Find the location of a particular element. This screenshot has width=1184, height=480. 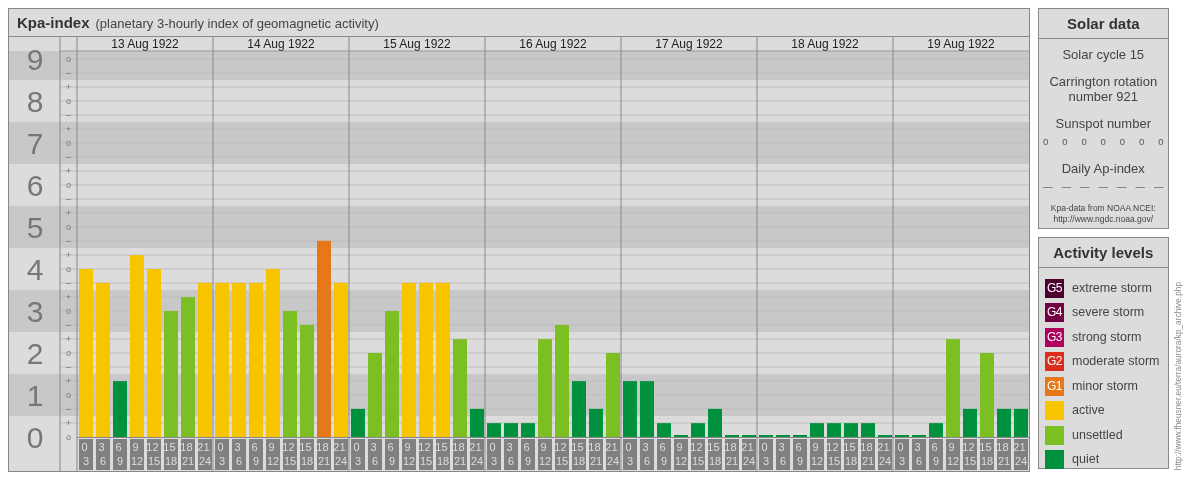

date-label: 14 Aug 1922 is located at coordinates (281, 44).